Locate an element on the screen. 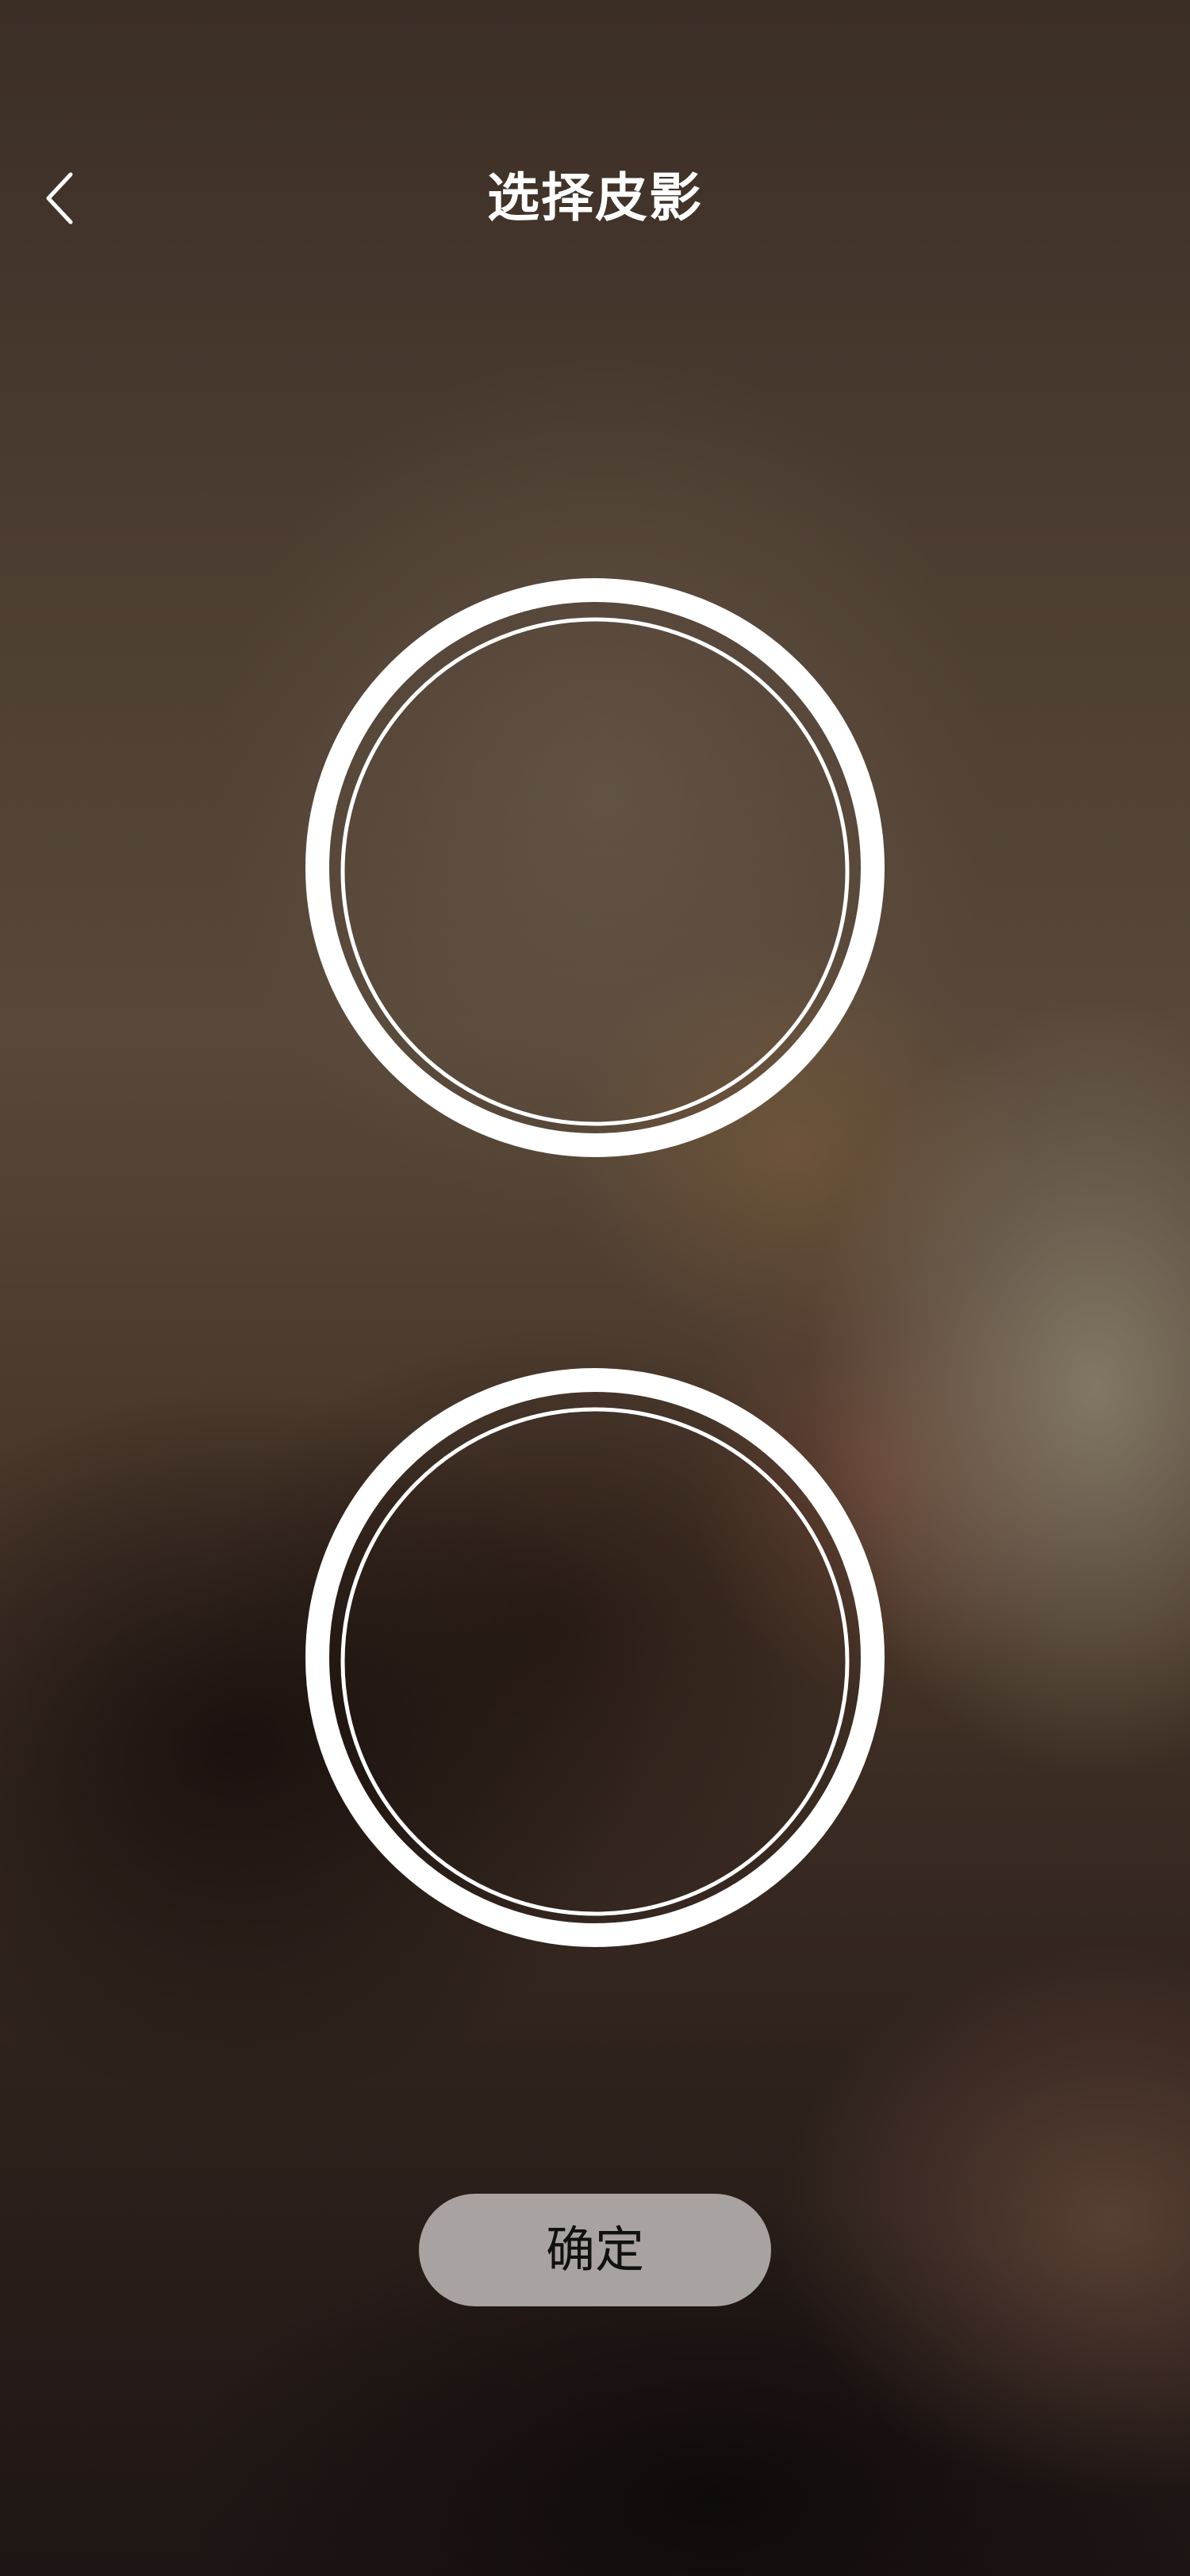  page-title: 选择皮影 is located at coordinates (595, 197).